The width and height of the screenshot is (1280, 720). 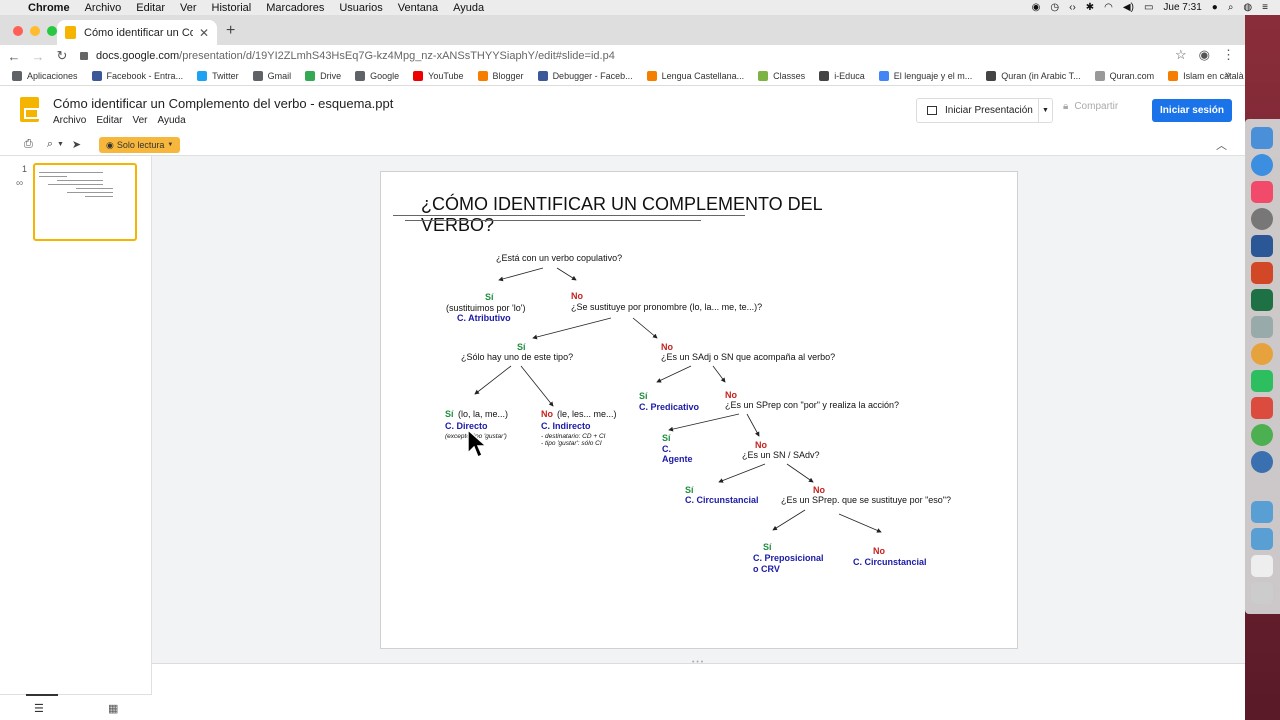 I want to click on keyboard-icon: ▭, so click(x=1148, y=7).